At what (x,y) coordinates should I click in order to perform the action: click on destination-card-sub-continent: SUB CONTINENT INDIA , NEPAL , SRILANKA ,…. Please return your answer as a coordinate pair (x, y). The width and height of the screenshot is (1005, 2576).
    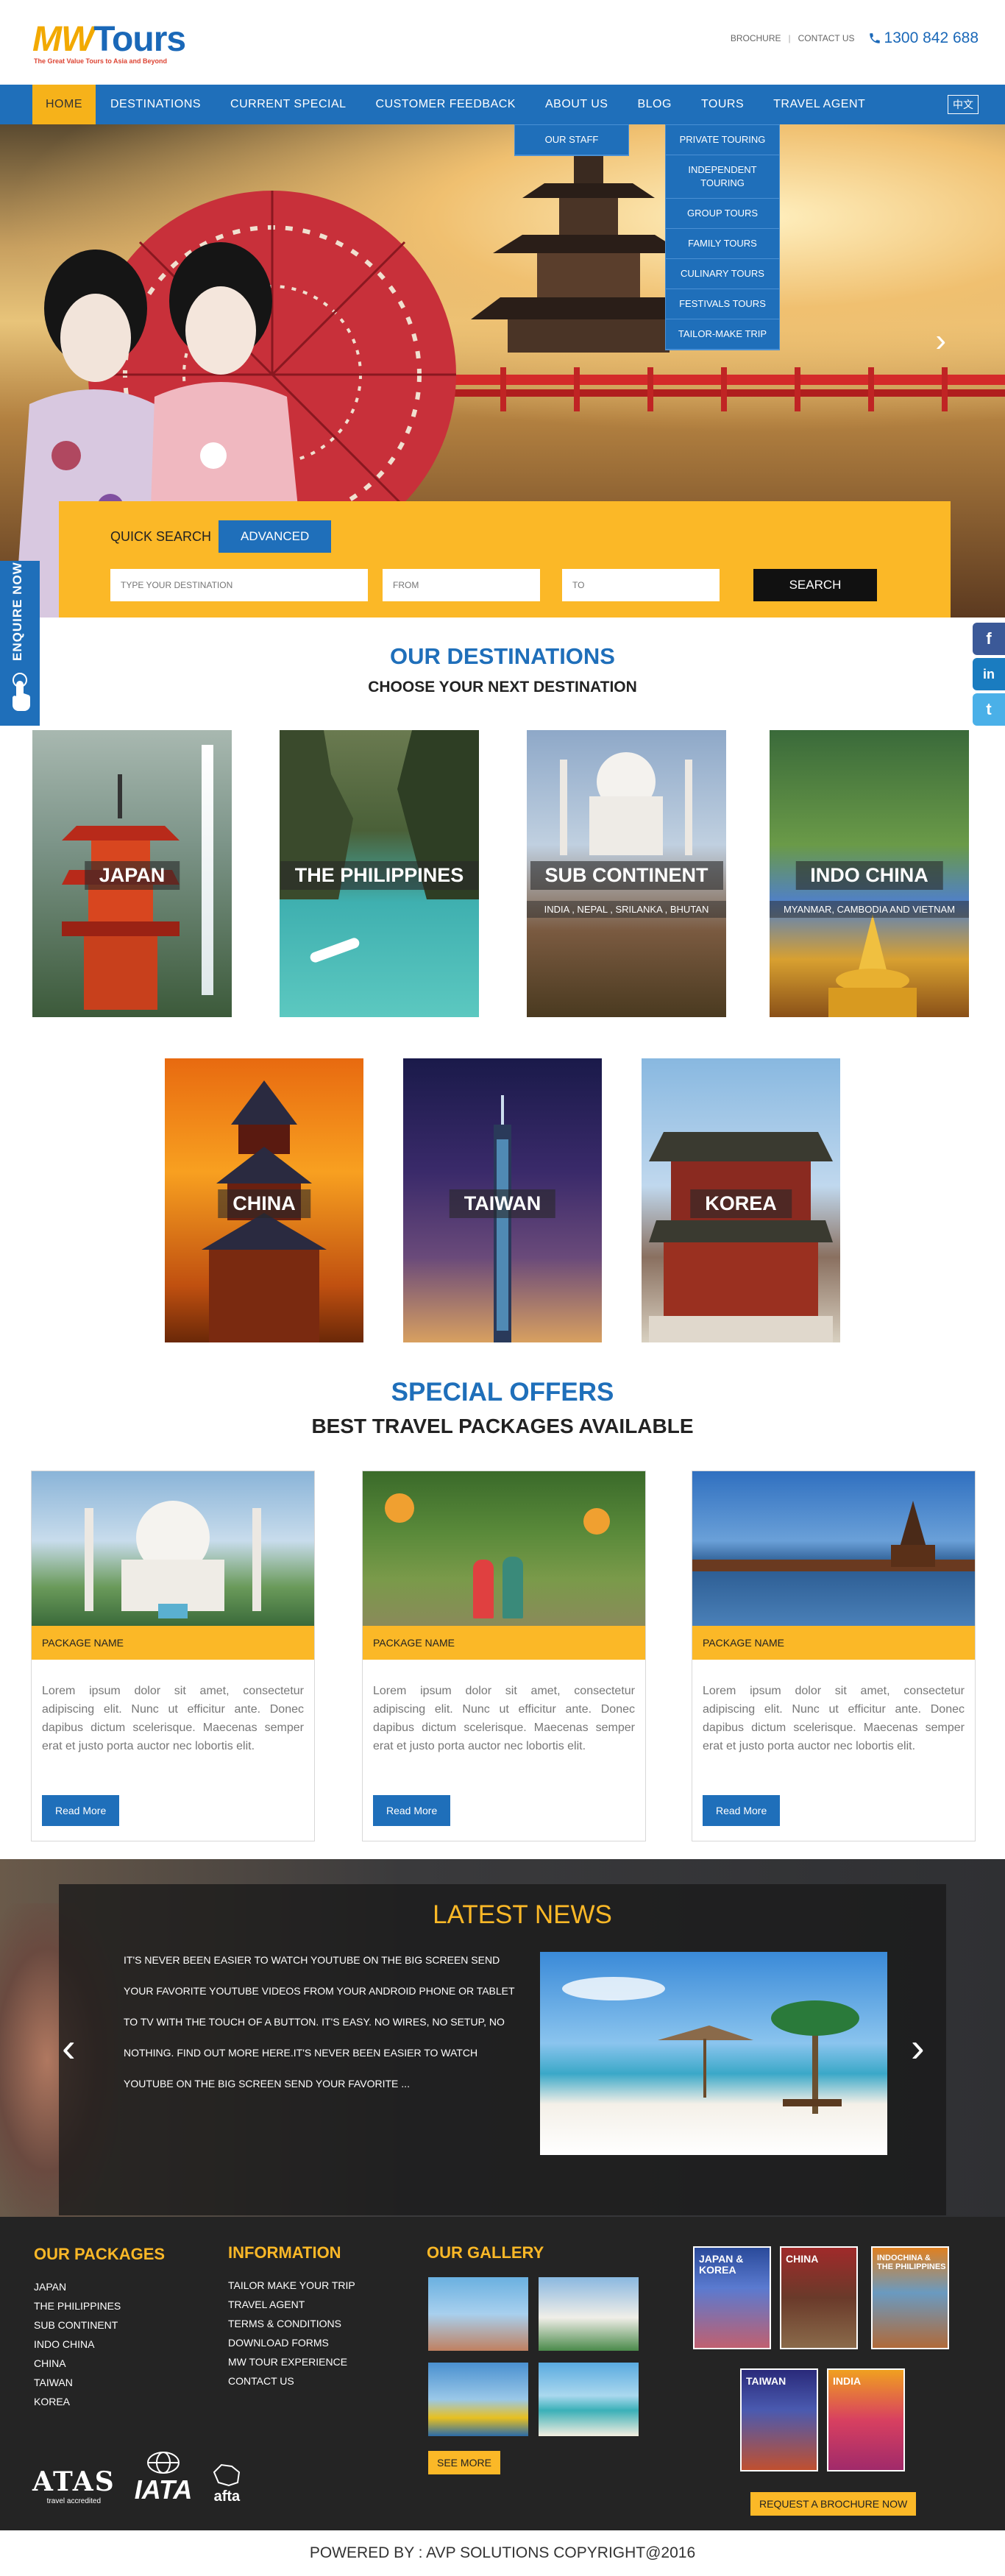
    Looking at the image, I should click on (626, 873).